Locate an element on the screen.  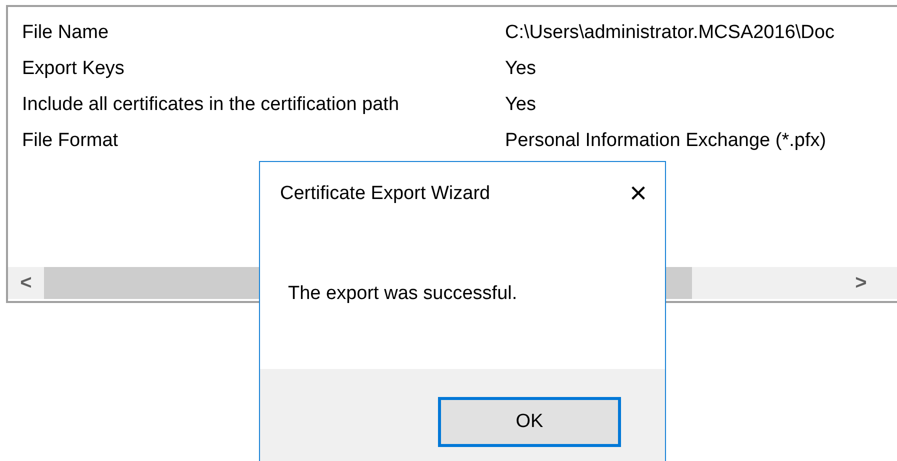
field-label: File Name is located at coordinates (66, 33).